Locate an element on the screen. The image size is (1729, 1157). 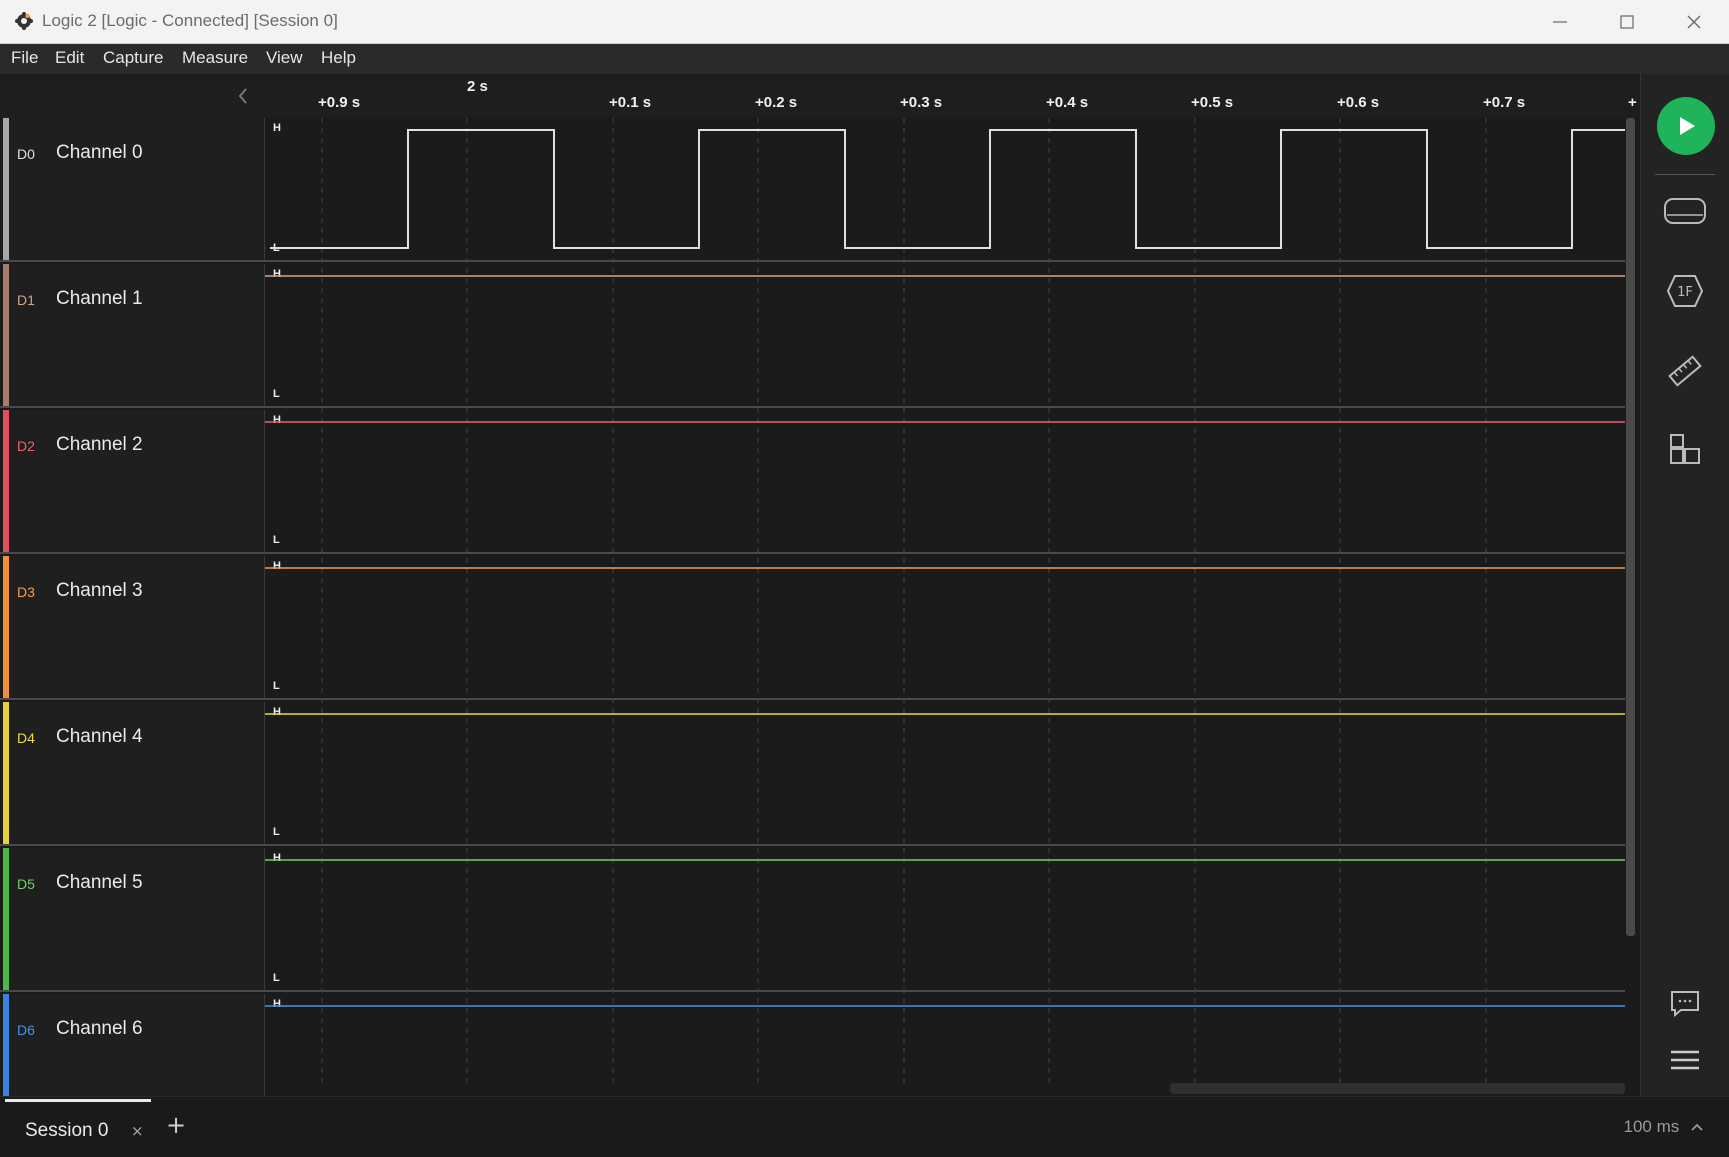
menu-measure: Measure is located at coordinates (215, 58).